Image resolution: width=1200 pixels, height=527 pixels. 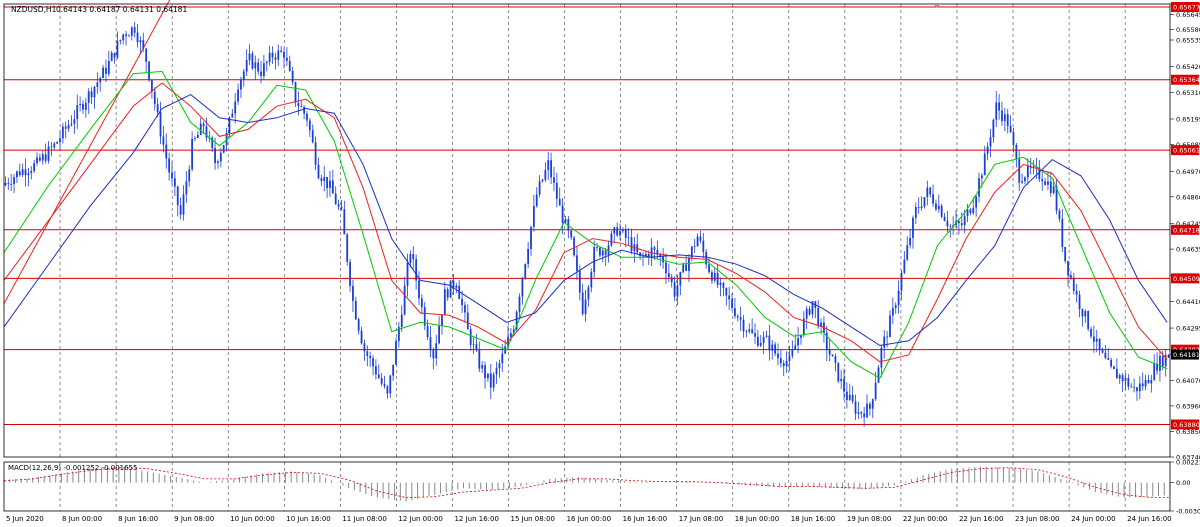 What do you see at coordinates (701, 519) in the screenshot?
I see `x-tick-label: 17 Jun 08:00` at bounding box center [701, 519].